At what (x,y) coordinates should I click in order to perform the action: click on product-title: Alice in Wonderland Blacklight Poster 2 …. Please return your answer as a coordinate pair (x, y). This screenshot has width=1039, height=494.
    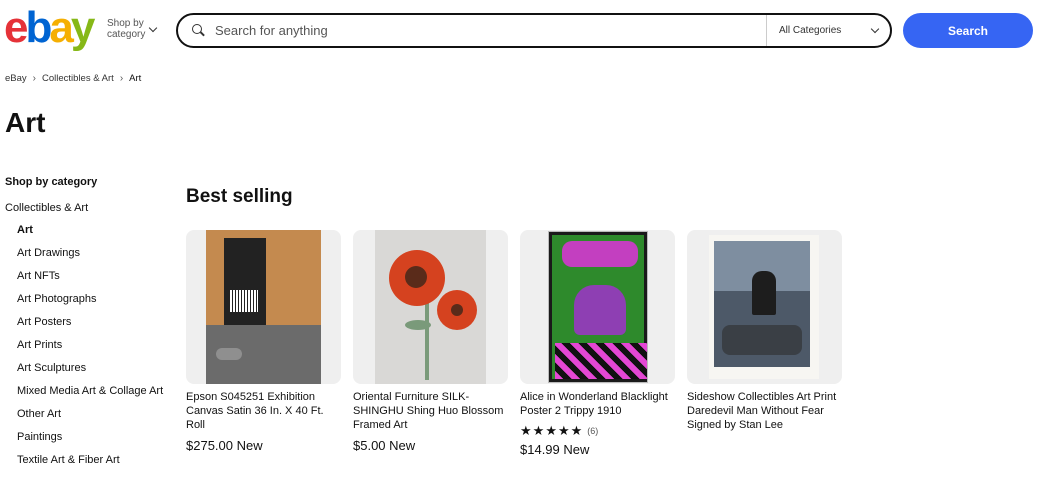
    Looking at the image, I should click on (597, 404).